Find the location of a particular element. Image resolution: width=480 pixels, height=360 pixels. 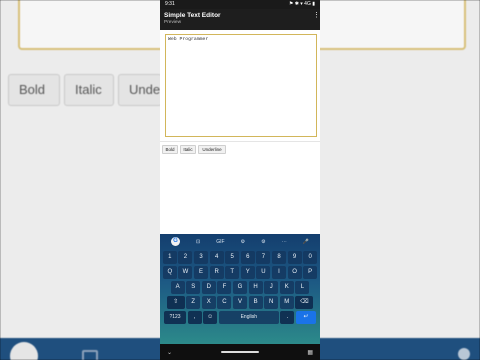

background-italic-button: Italic is located at coordinates (89, 90).